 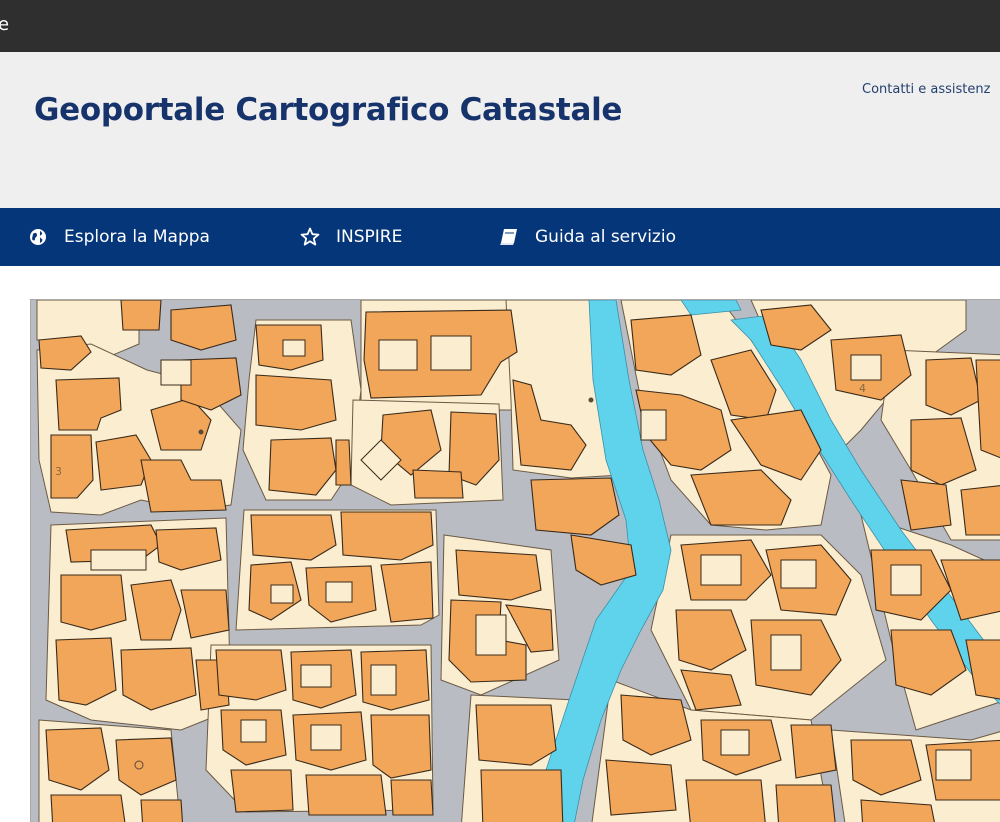 I want to click on nav-item-inspire: INSPIRE, so click(x=351, y=237).